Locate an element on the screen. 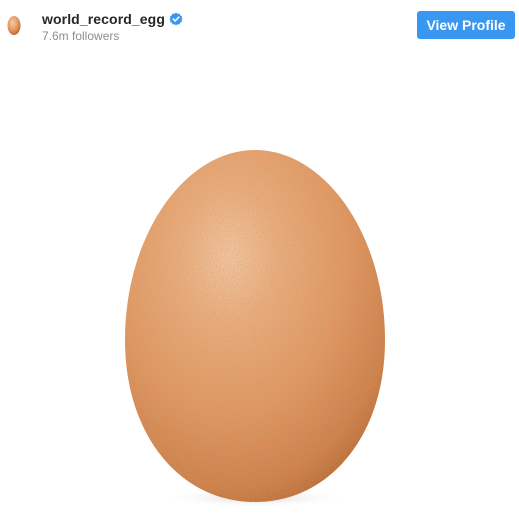 The height and width of the screenshot is (530, 519). user-info: world_record_egg 7.6m followers is located at coordinates (112, 26).